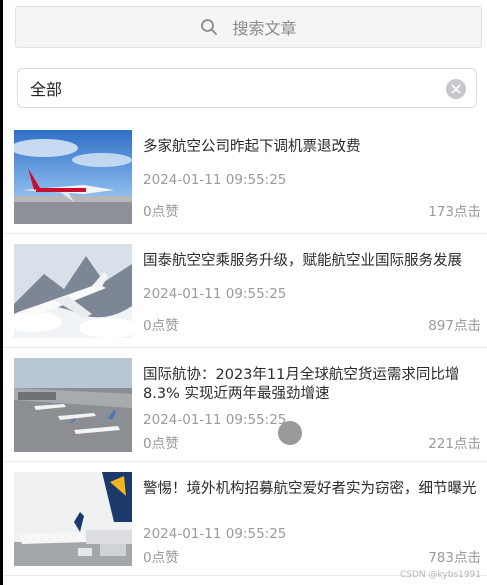  What do you see at coordinates (454, 326) in the screenshot?
I see `click-count: 897点击` at bounding box center [454, 326].